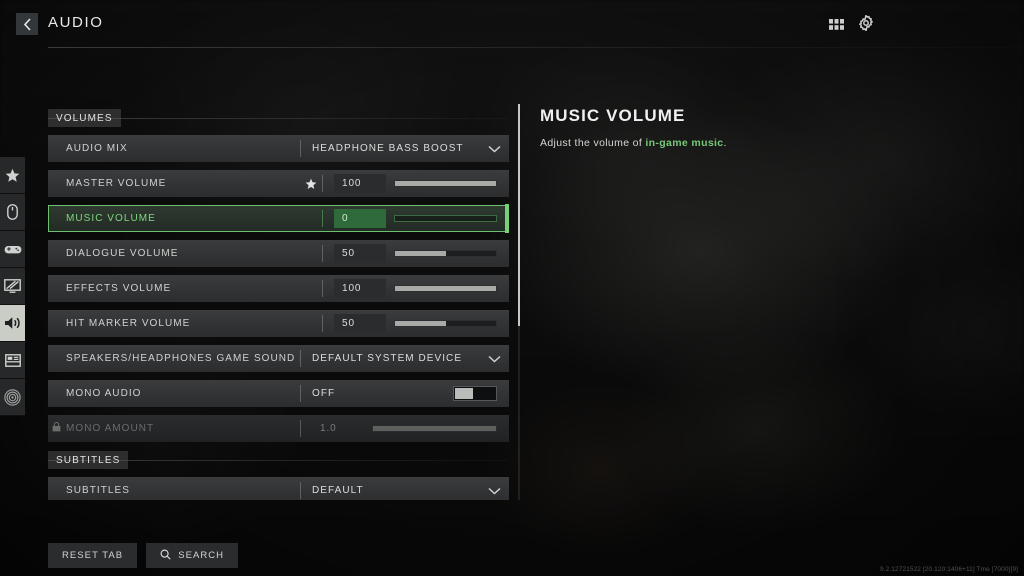  Describe the element at coordinates (464, 393) in the screenshot. I see `toggle-knob` at that location.